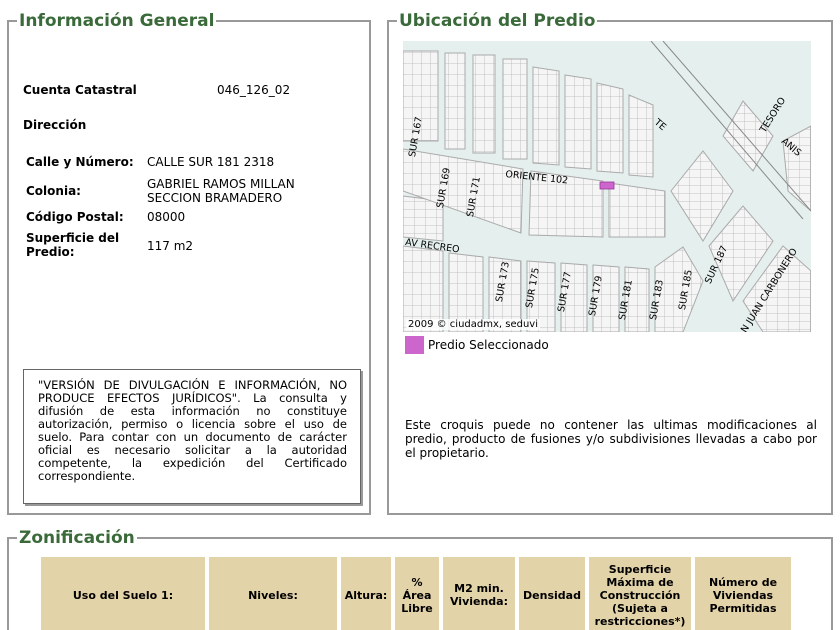  Describe the element at coordinates (479, 593) in the screenshot. I see `col-header-m2-vivienda: M2 min. Vivienda:` at that location.